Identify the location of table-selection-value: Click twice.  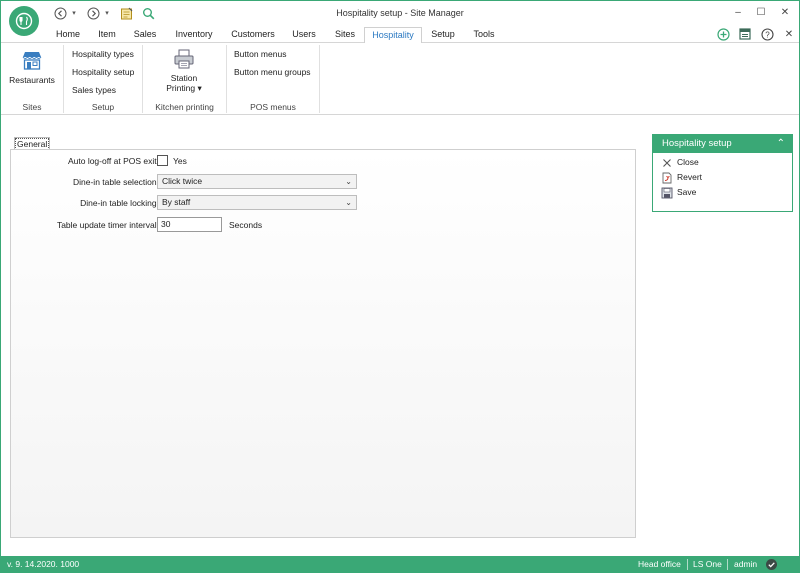
(182, 181).